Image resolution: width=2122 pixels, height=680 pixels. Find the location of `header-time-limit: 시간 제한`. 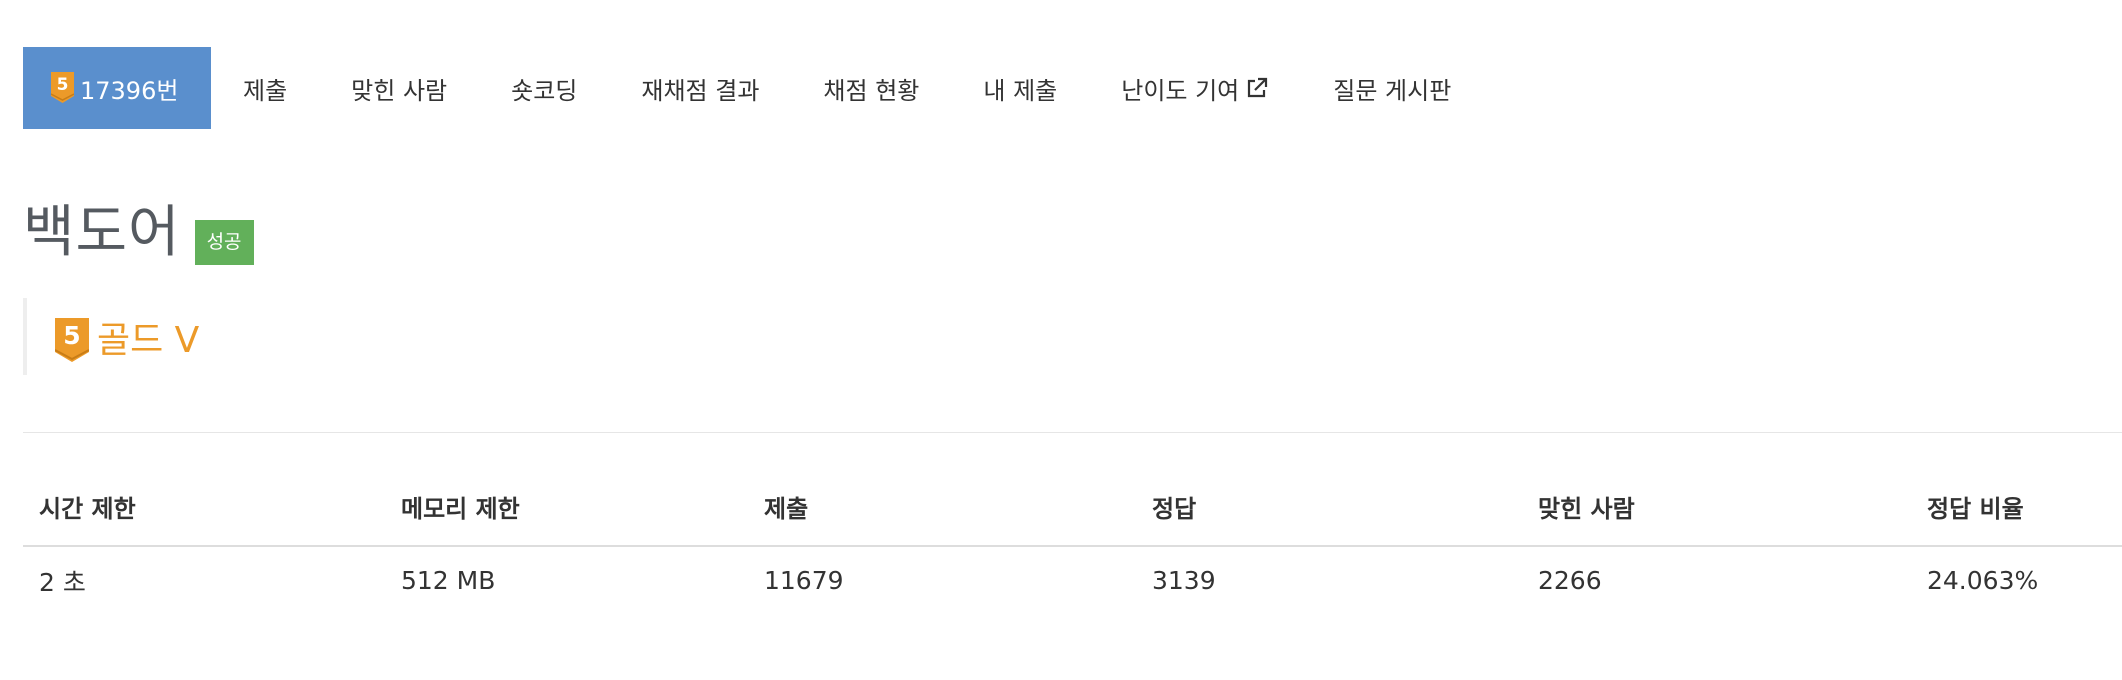

header-time-limit: 시간 제한 is located at coordinates (204, 507).